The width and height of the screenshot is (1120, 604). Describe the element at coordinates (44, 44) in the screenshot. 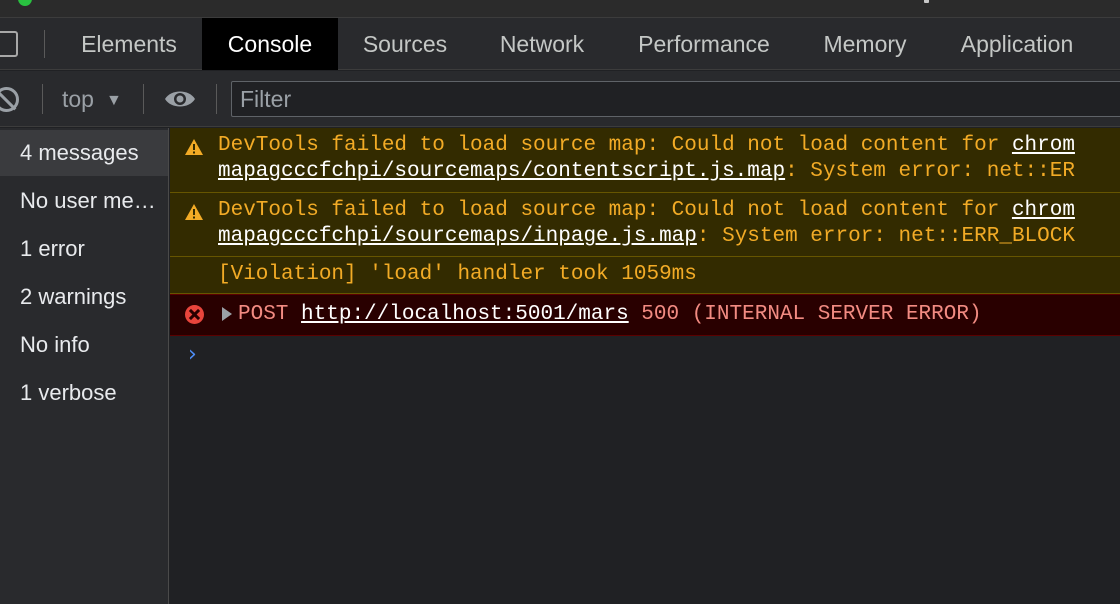

I see `tab-divider` at that location.